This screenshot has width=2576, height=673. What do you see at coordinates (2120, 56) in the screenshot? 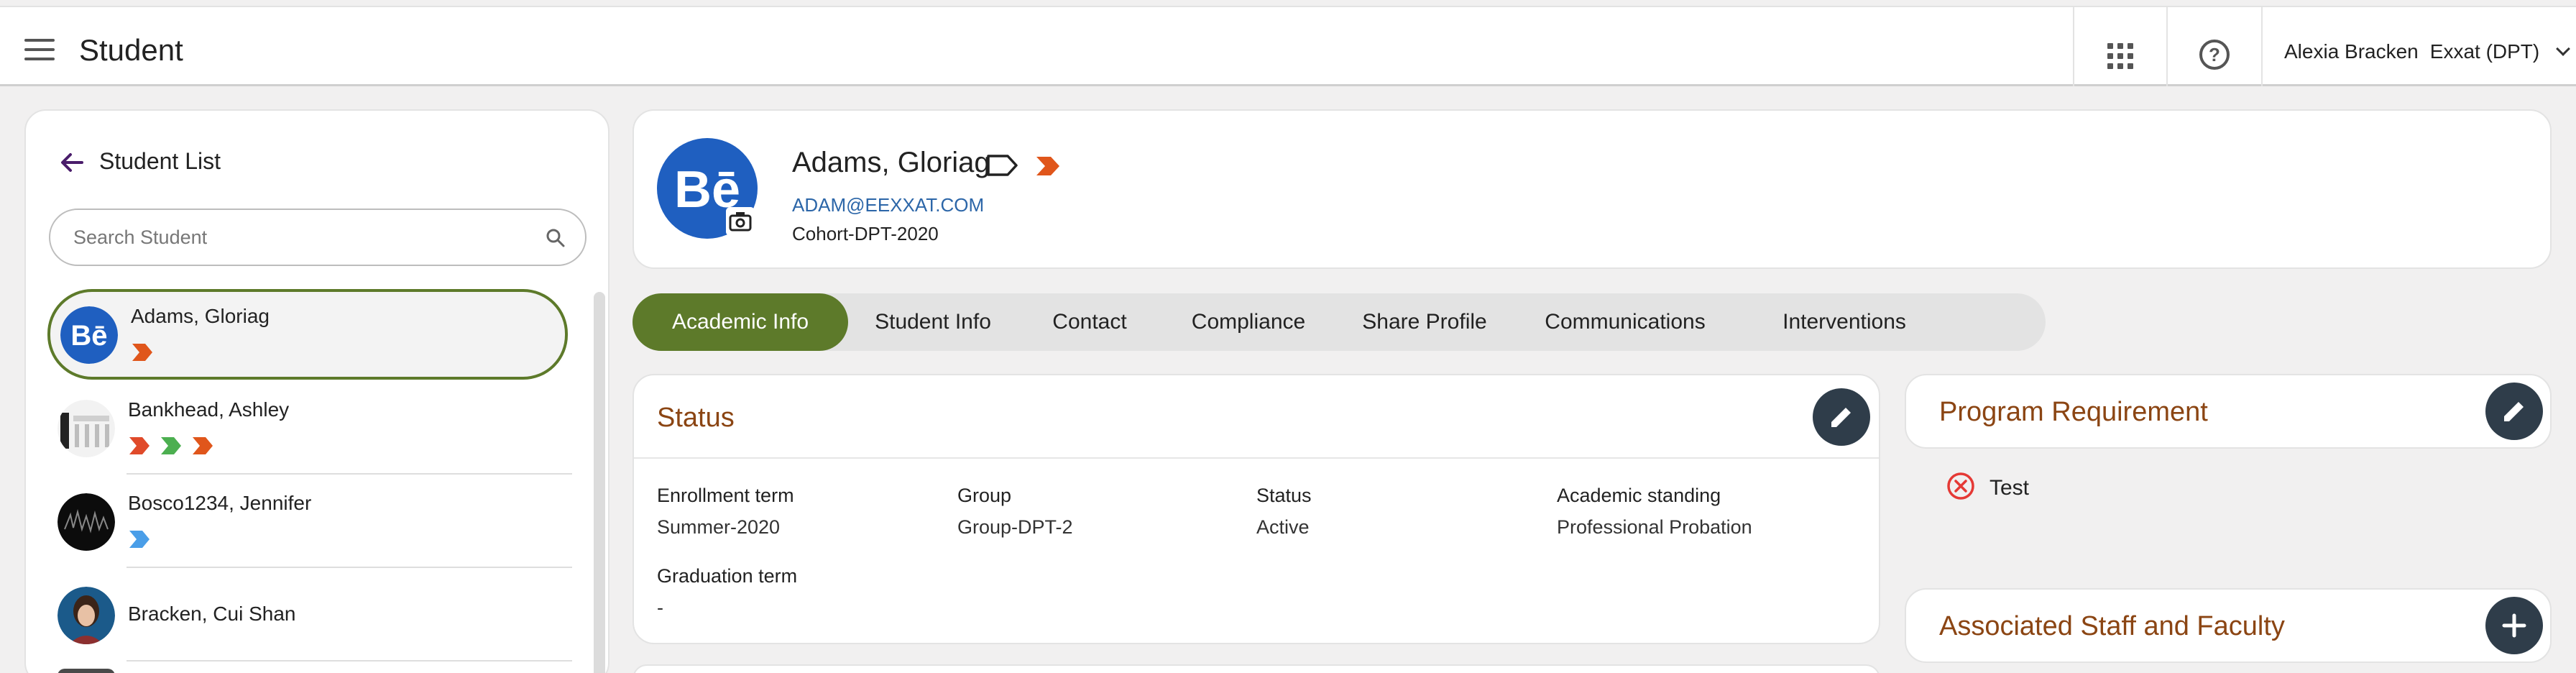
I see `apps-grid-icon` at bounding box center [2120, 56].